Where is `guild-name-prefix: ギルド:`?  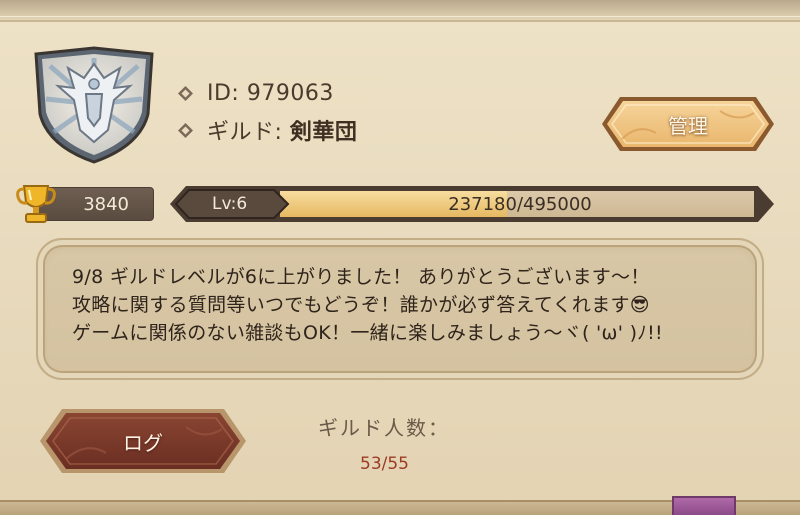
guild-name-prefix: ギルド: is located at coordinates (248, 132).